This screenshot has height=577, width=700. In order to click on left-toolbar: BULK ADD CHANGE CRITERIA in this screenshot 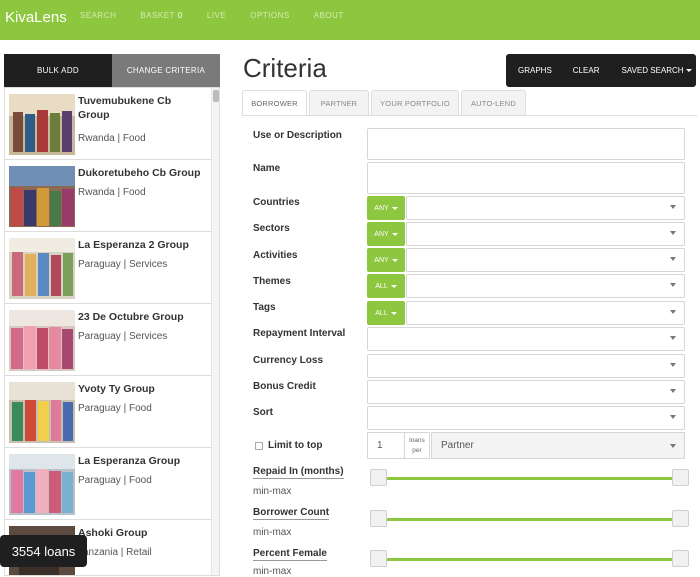, I will do `click(112, 70)`.